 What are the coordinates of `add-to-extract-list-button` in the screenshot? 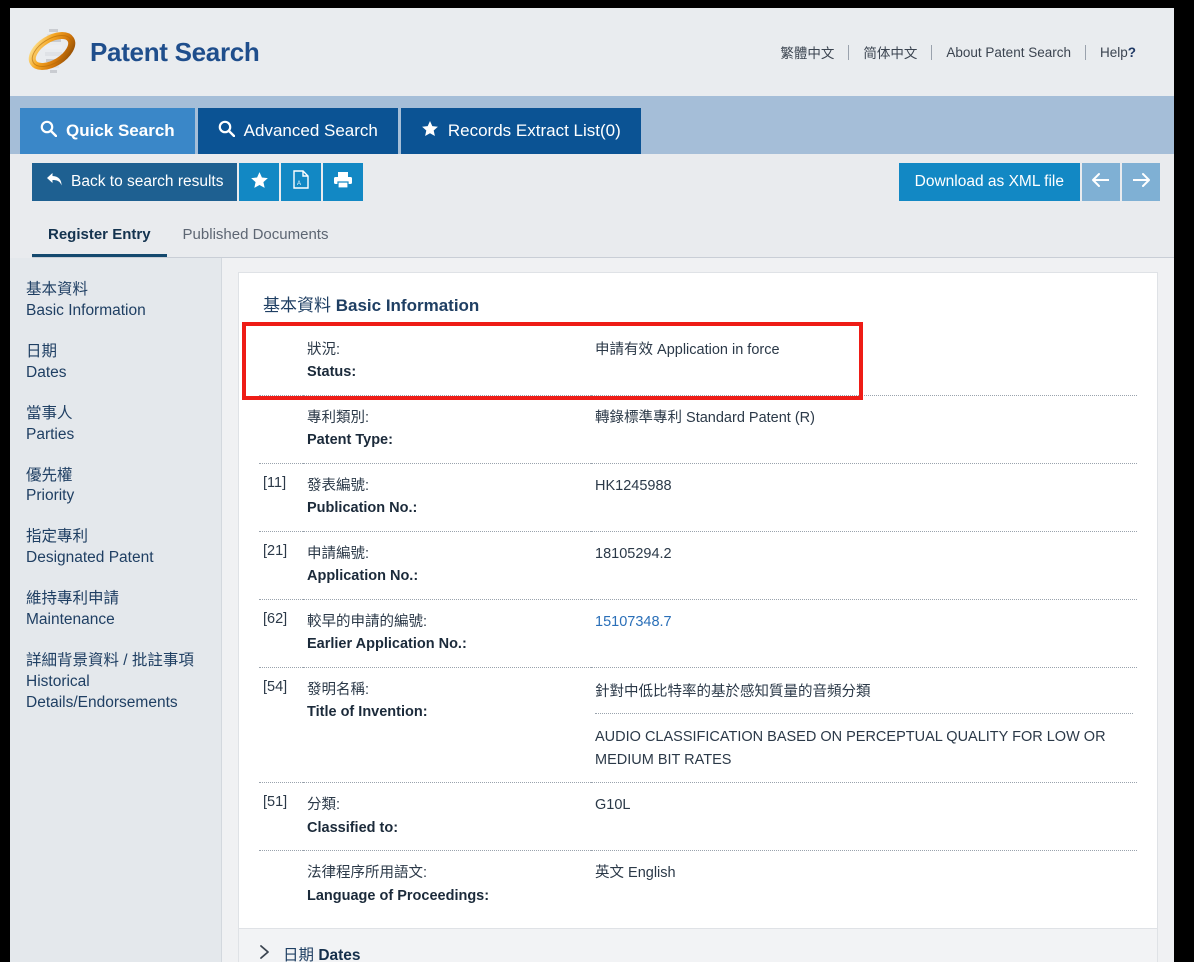 It's located at (259, 182).